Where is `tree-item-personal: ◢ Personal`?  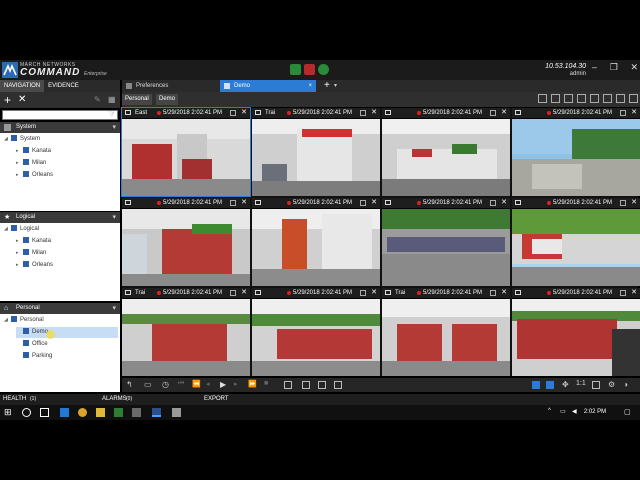 tree-item-personal: ◢ Personal is located at coordinates (24, 320).